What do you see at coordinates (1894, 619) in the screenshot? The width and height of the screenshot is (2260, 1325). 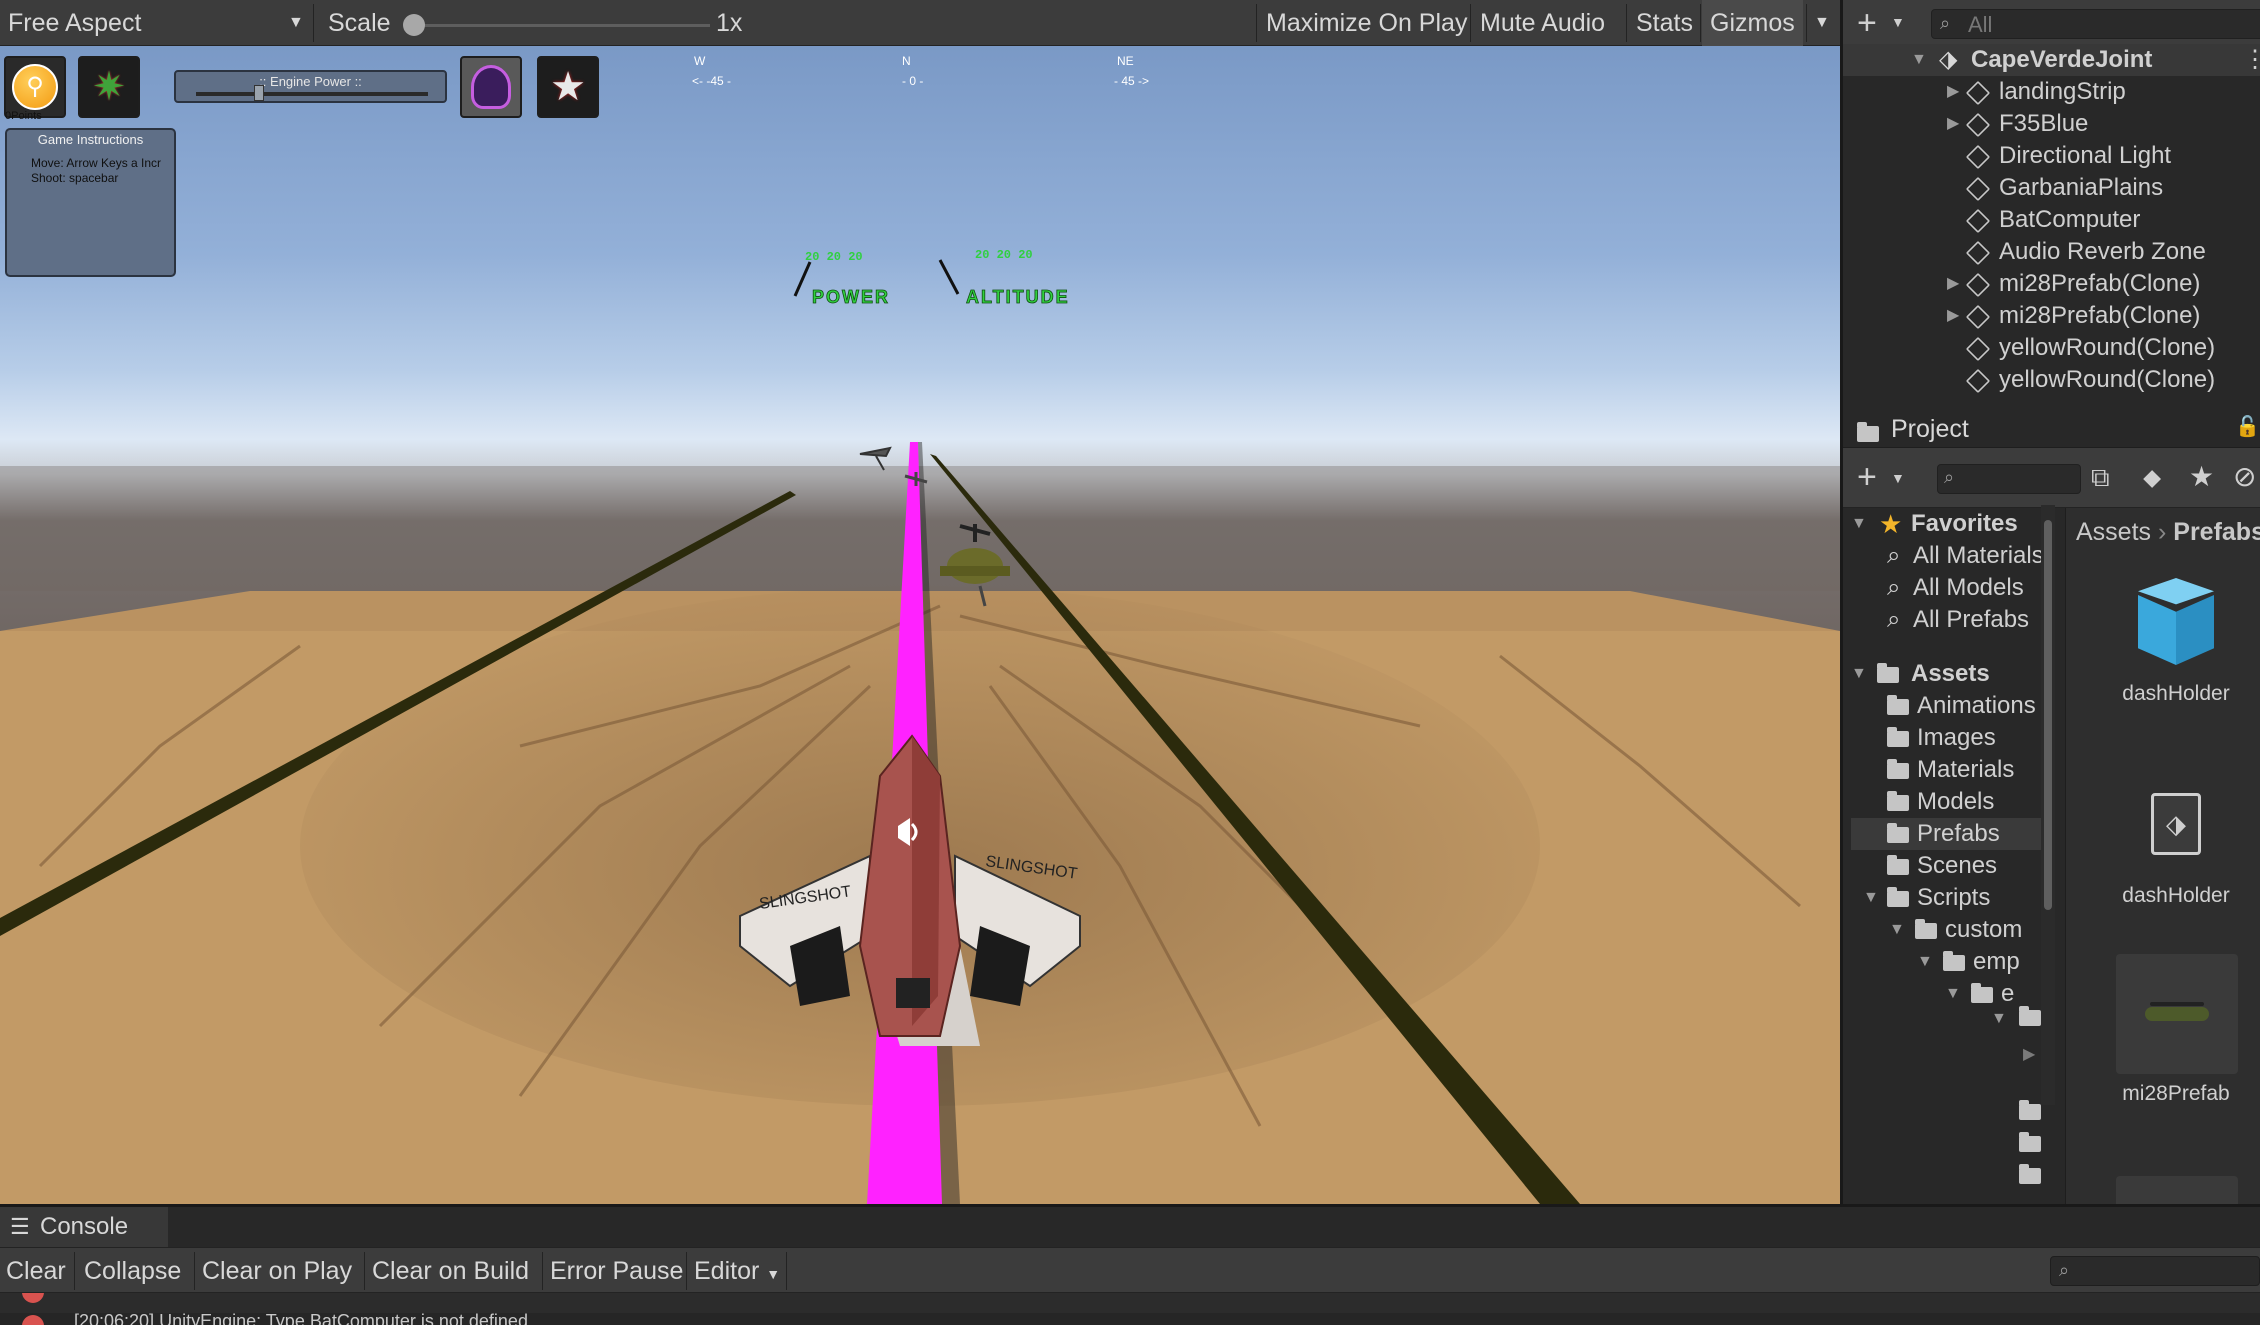 I see `search-icon: ⌕` at bounding box center [1894, 619].